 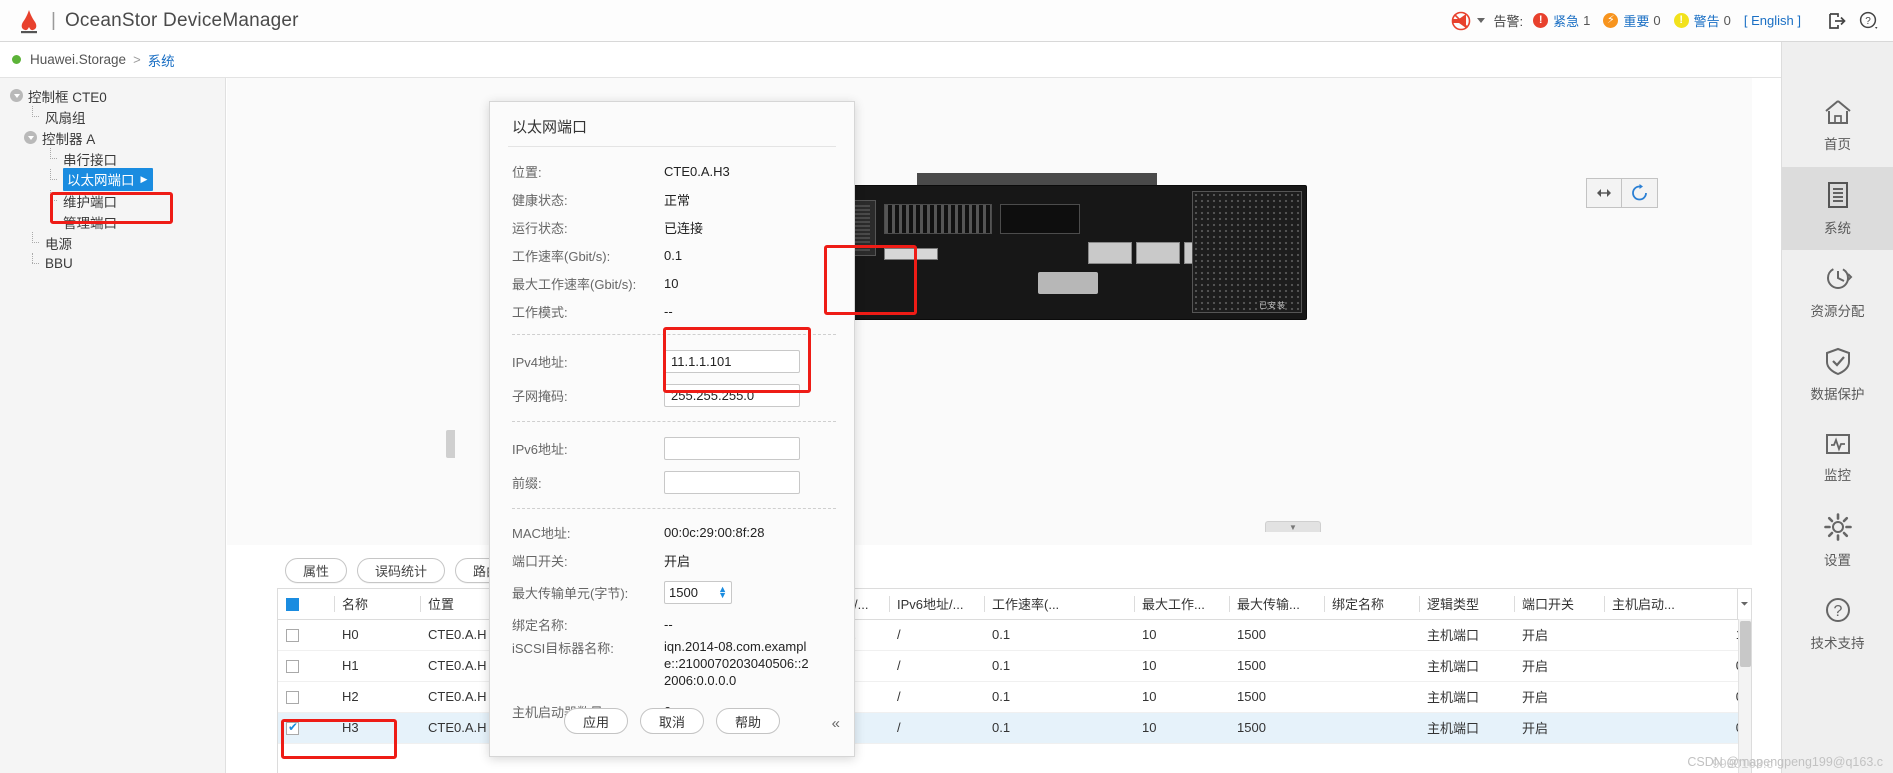 What do you see at coordinates (1837, 311) in the screenshot?
I see `nav-label: 资源分配` at bounding box center [1837, 311].